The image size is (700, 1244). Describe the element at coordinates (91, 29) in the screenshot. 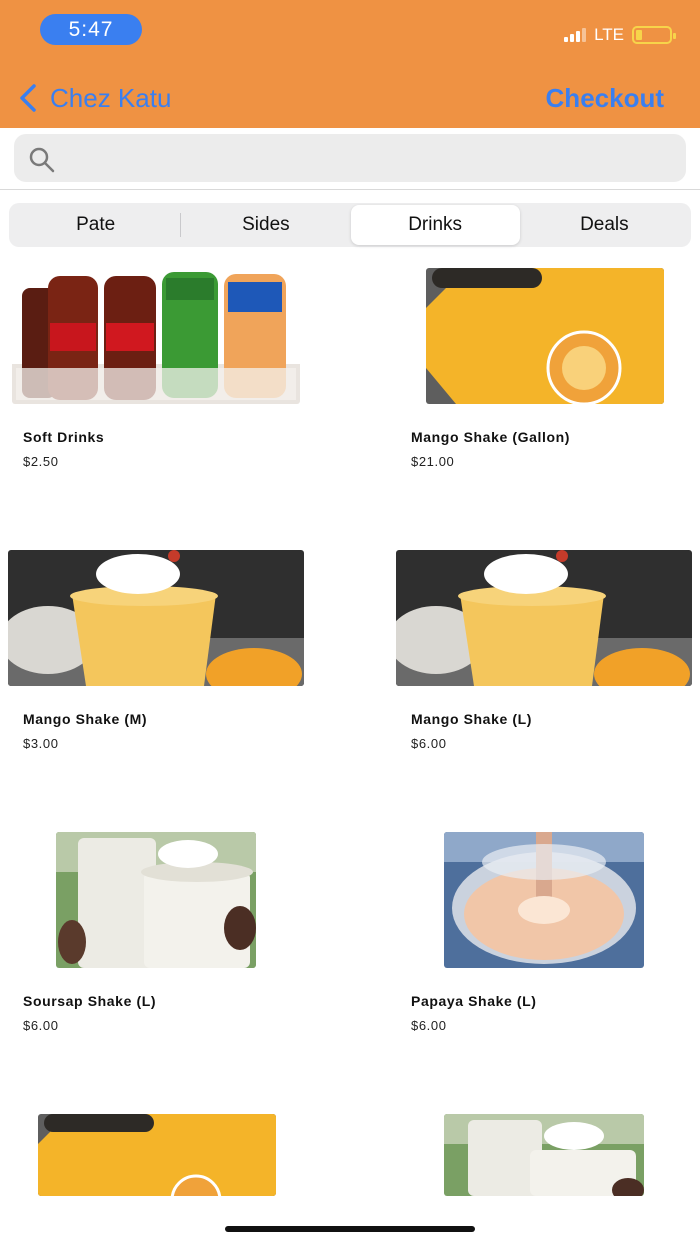

I see `status-time: 5:47` at that location.